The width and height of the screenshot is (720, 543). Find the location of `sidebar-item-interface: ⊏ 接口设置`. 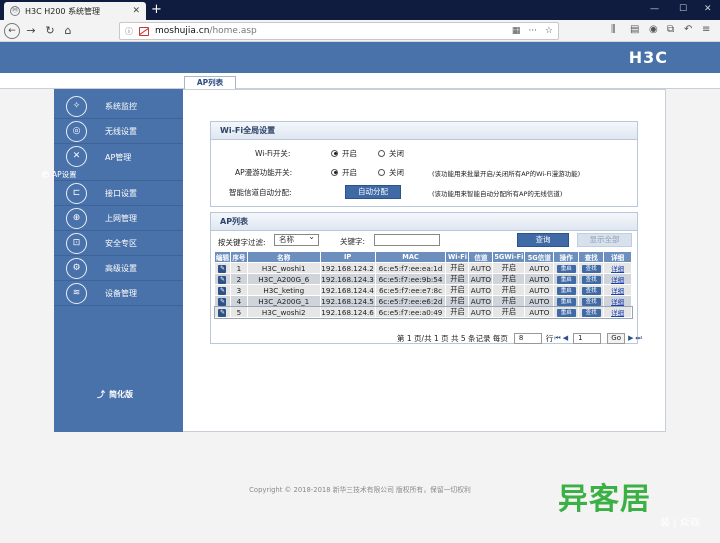

sidebar-item-interface: ⊏ 接口设置 is located at coordinates (118, 193).